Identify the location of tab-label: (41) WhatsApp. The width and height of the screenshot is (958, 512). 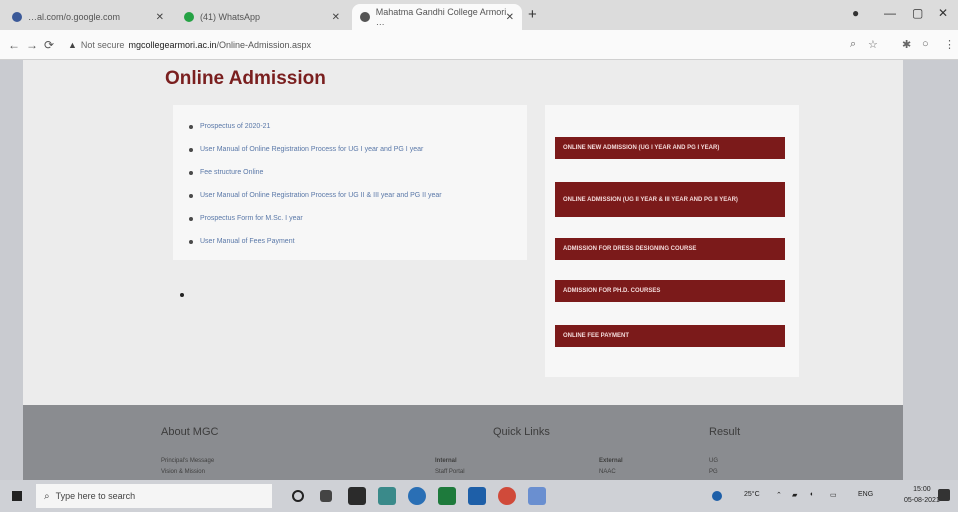
(230, 17).